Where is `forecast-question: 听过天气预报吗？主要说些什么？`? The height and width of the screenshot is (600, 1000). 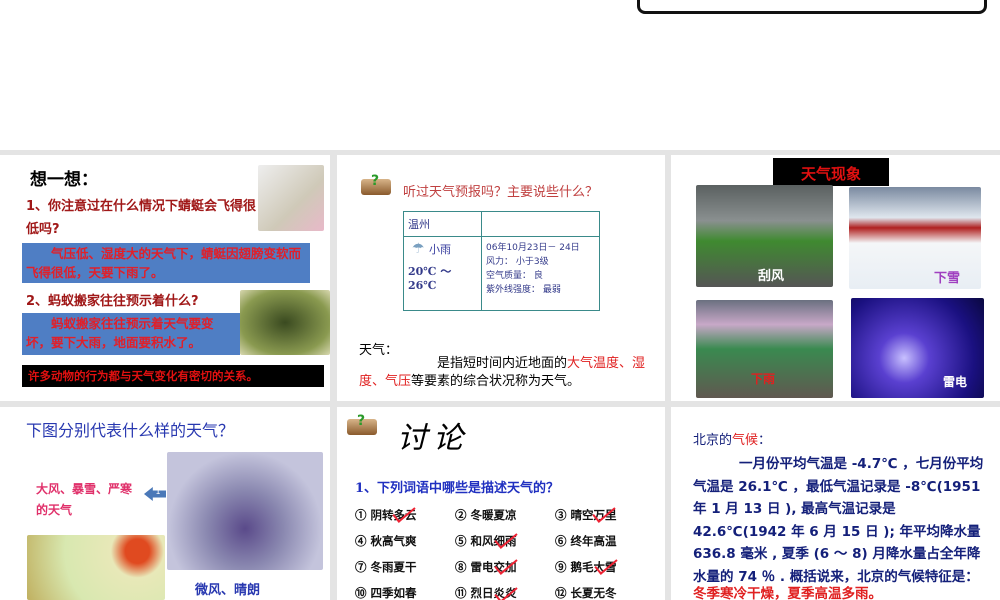
forecast-question: 听过天气预报吗？主要说些什么？ is located at coordinates (501, 192).